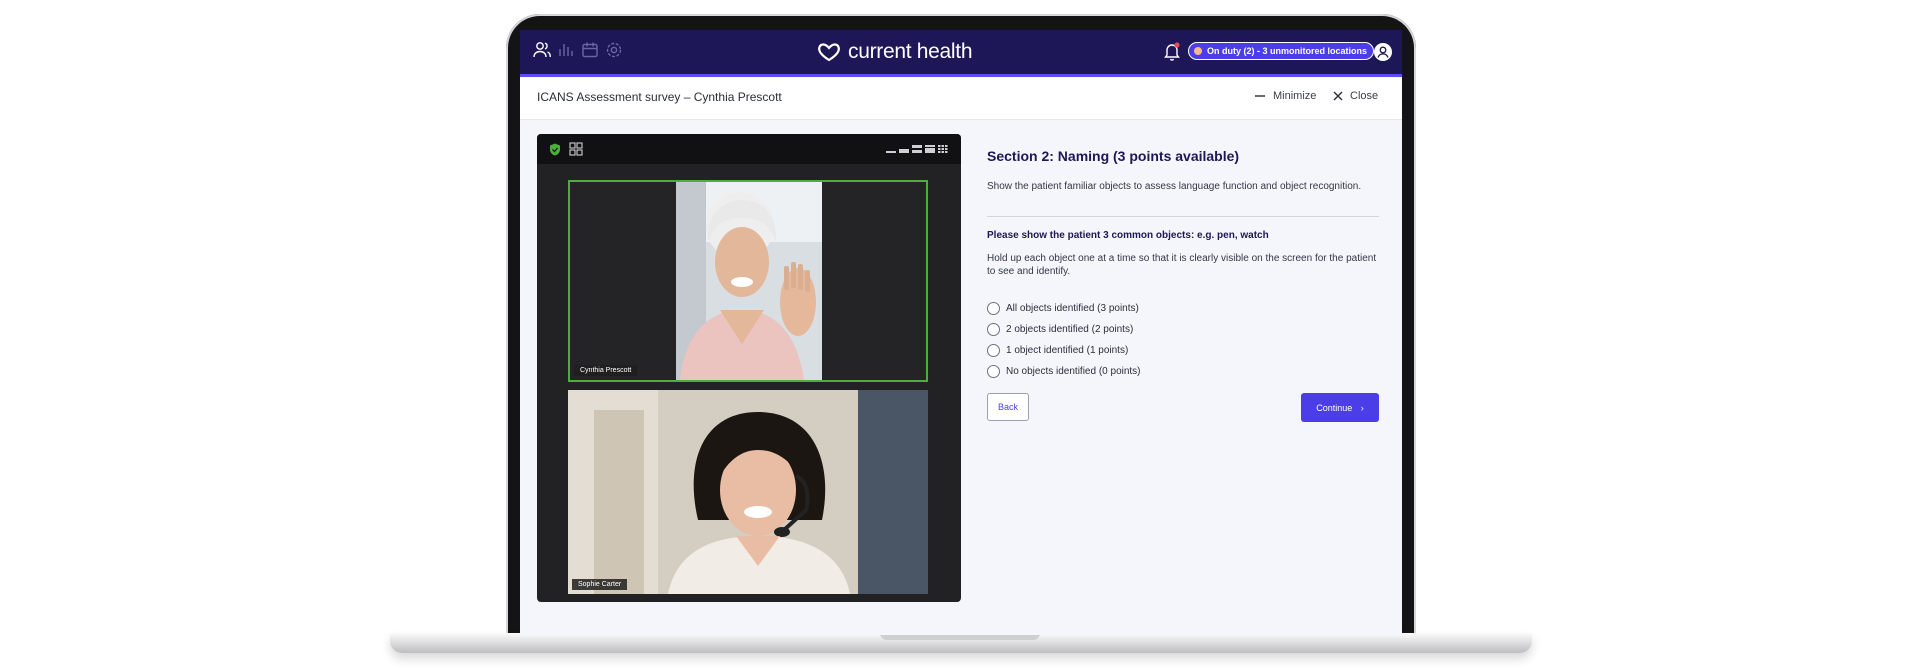 This screenshot has width=1920, height=668. What do you see at coordinates (931, 149) in the screenshot?
I see `layout-speaker-icon` at bounding box center [931, 149].